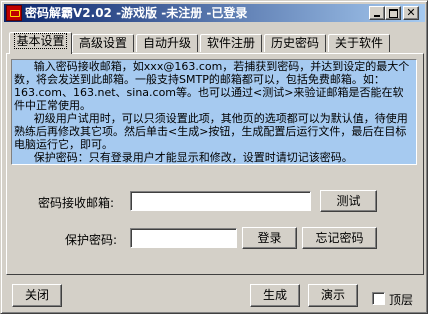 This screenshot has width=428, height=314. What do you see at coordinates (14, 13) in the screenshot?
I see `app-icon` at bounding box center [14, 13].